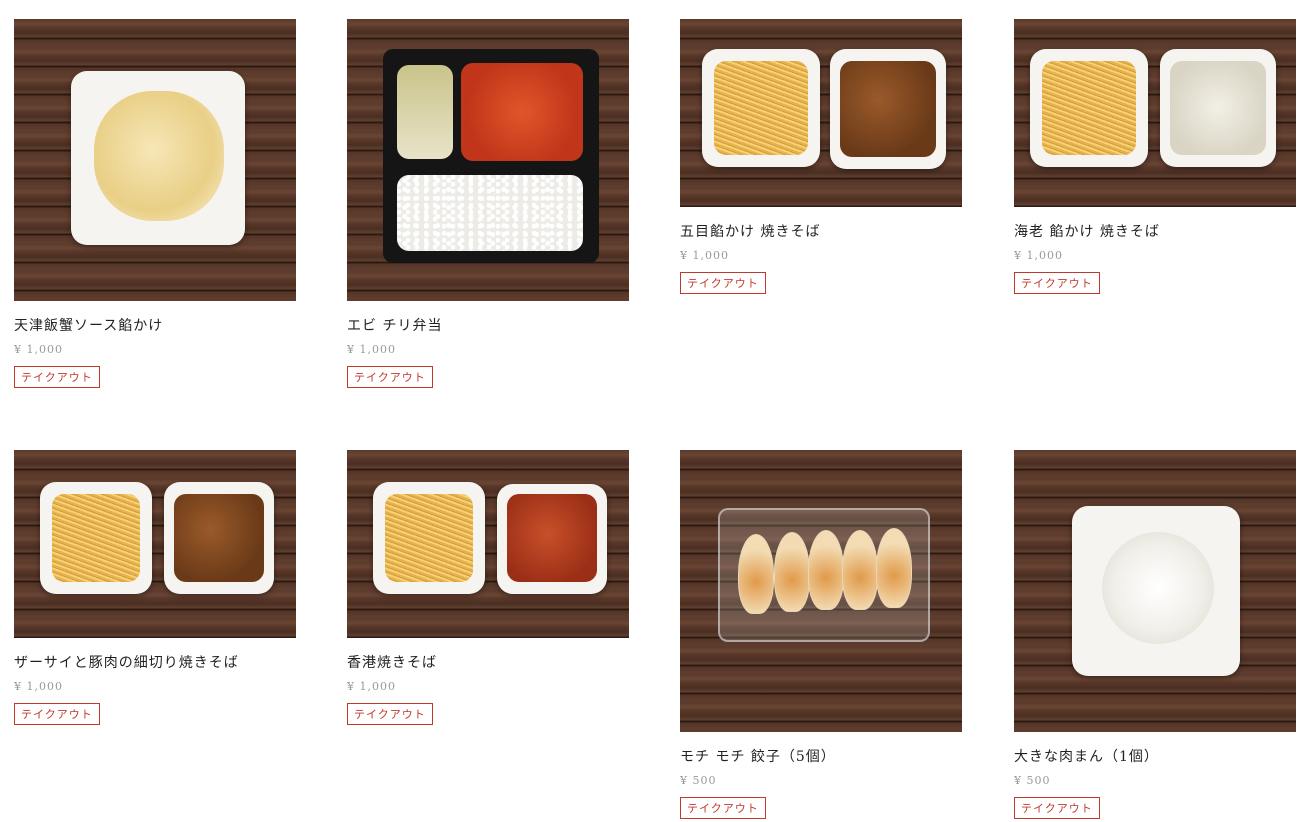  I want to click on hongkong-sauce-icon, so click(552, 538).